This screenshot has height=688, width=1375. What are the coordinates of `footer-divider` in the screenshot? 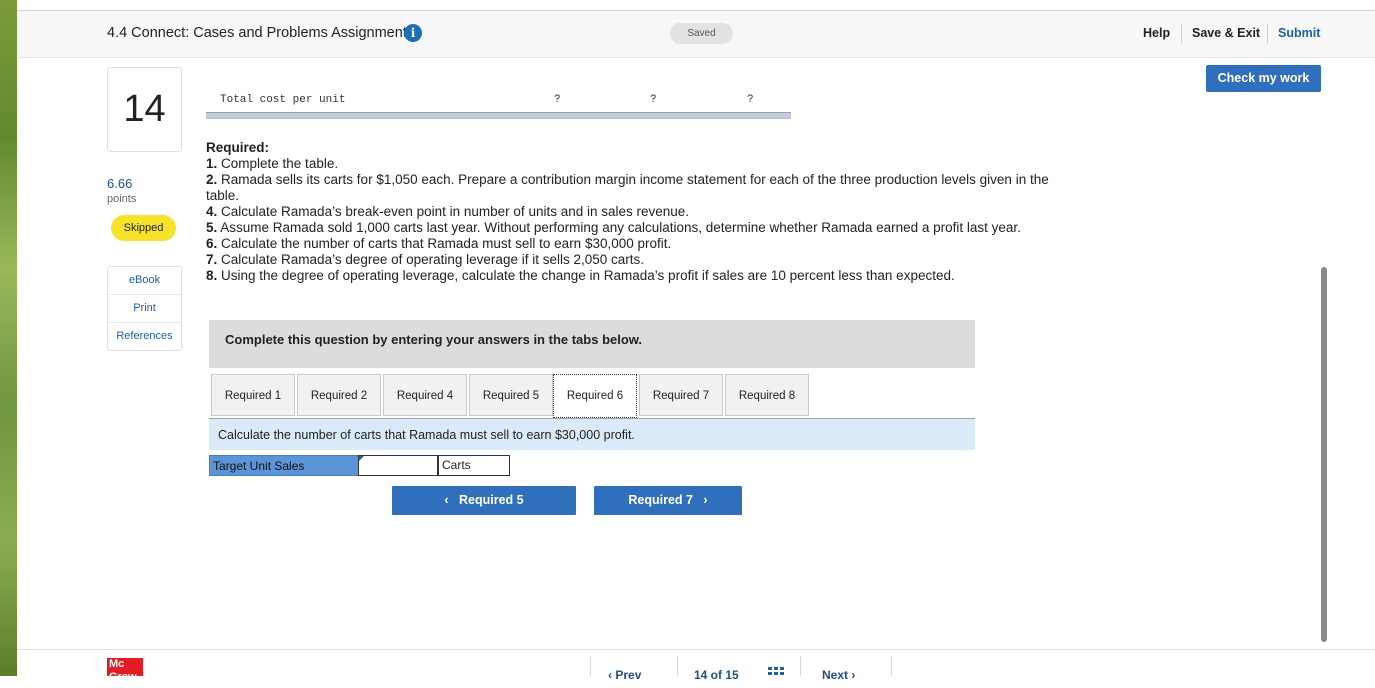 It's located at (696, 649).